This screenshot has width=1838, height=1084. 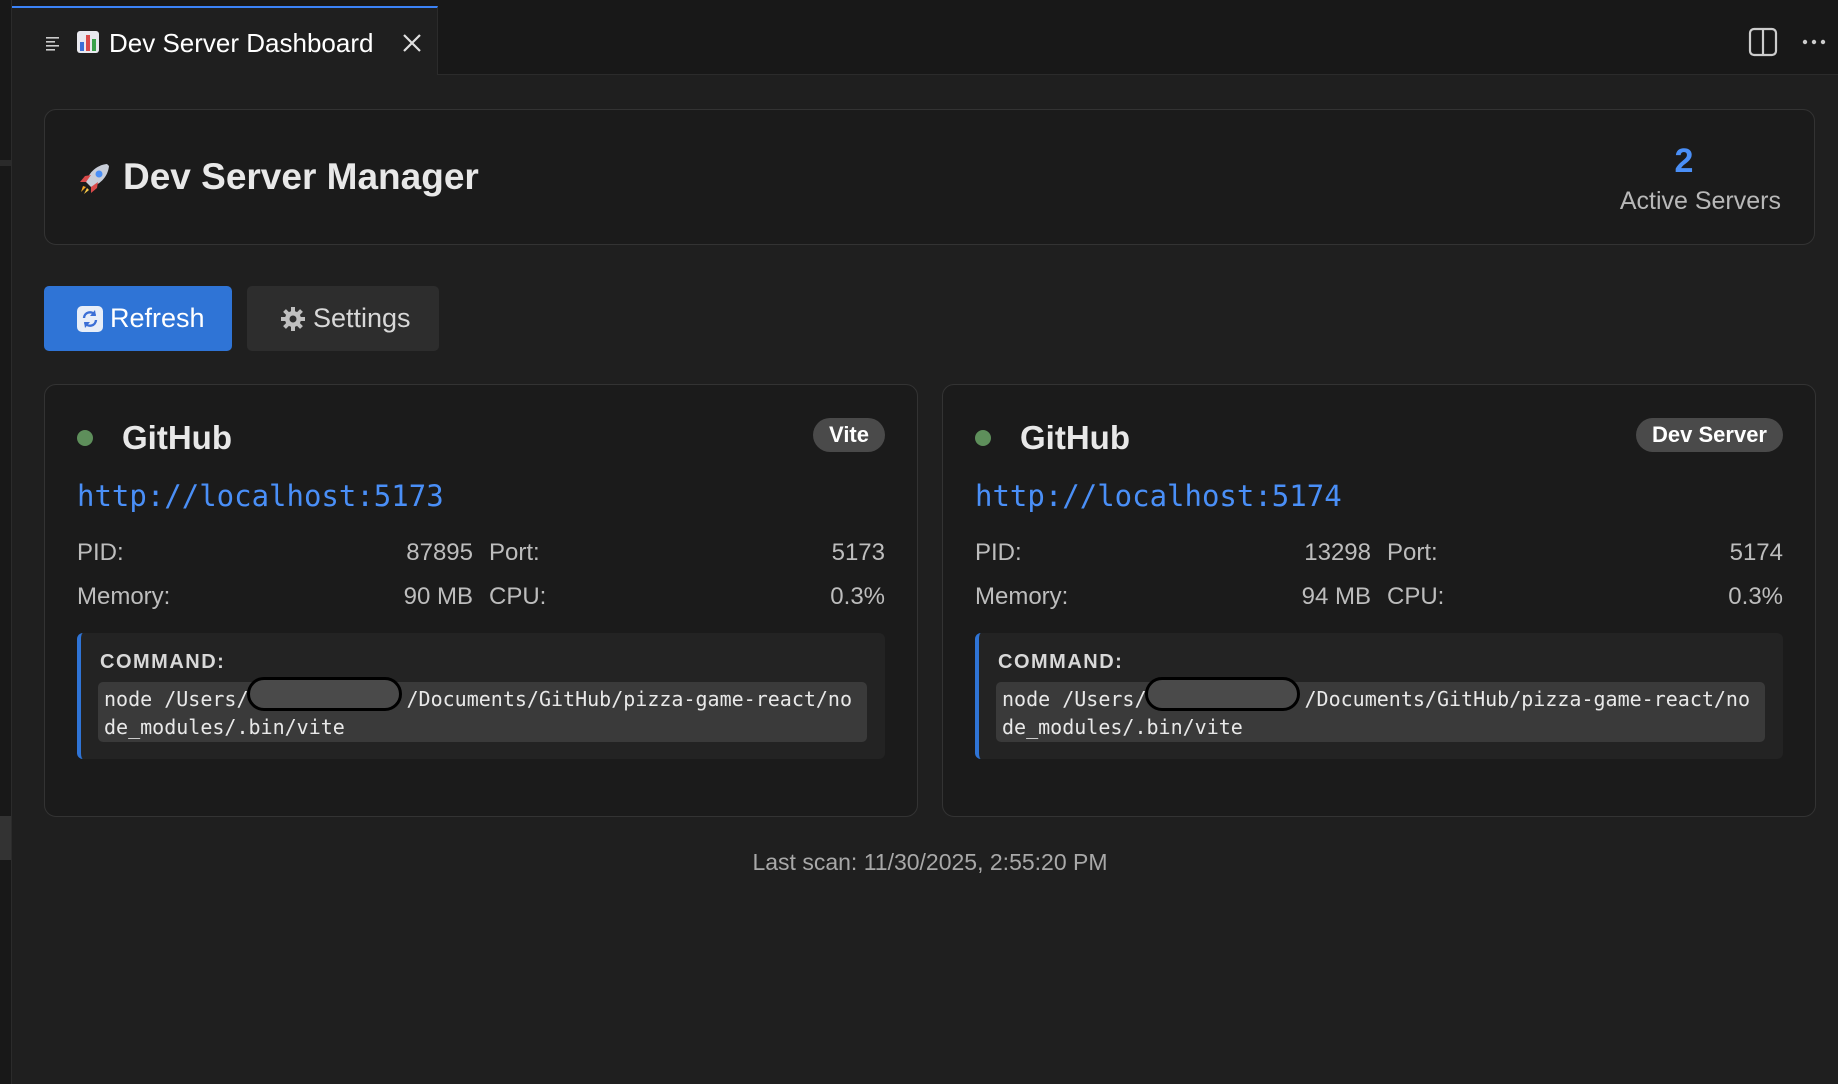 What do you see at coordinates (241, 43) in the screenshot?
I see `tab-title: Dev Server Dashboard` at bounding box center [241, 43].